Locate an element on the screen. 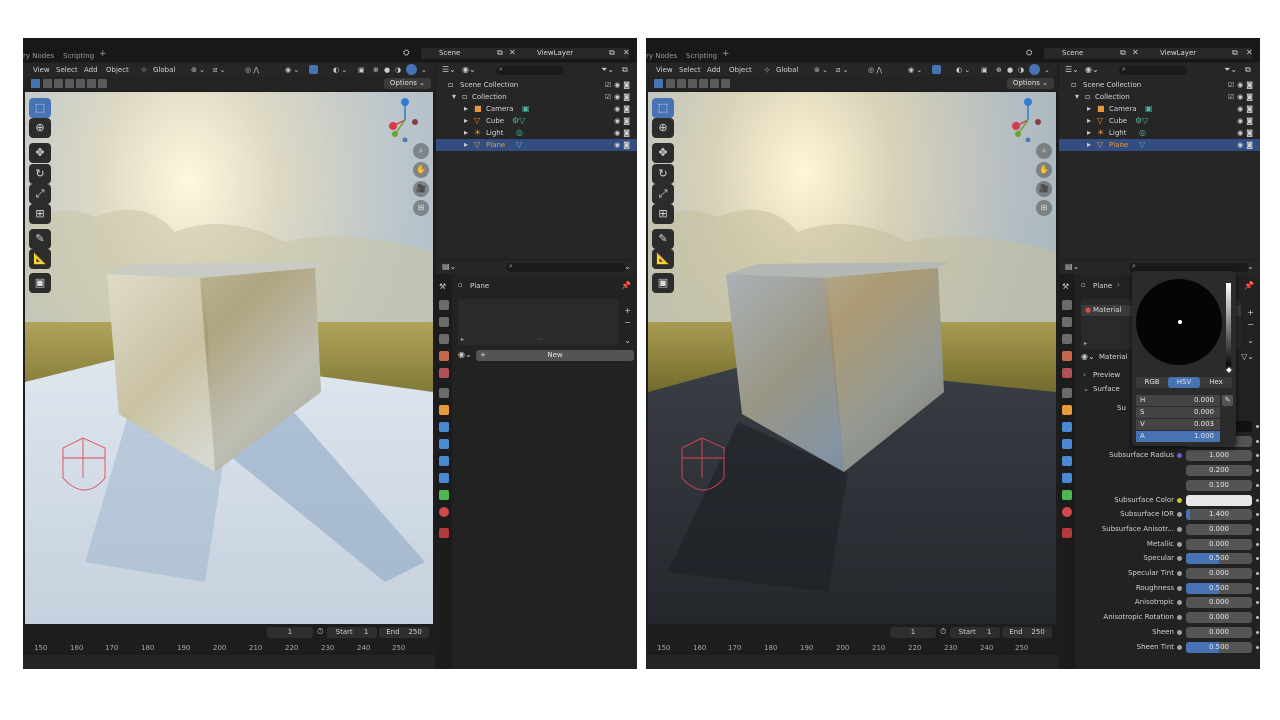 This screenshot has height=720, width=1280. tab-scripting: Scripting is located at coordinates (701, 56).